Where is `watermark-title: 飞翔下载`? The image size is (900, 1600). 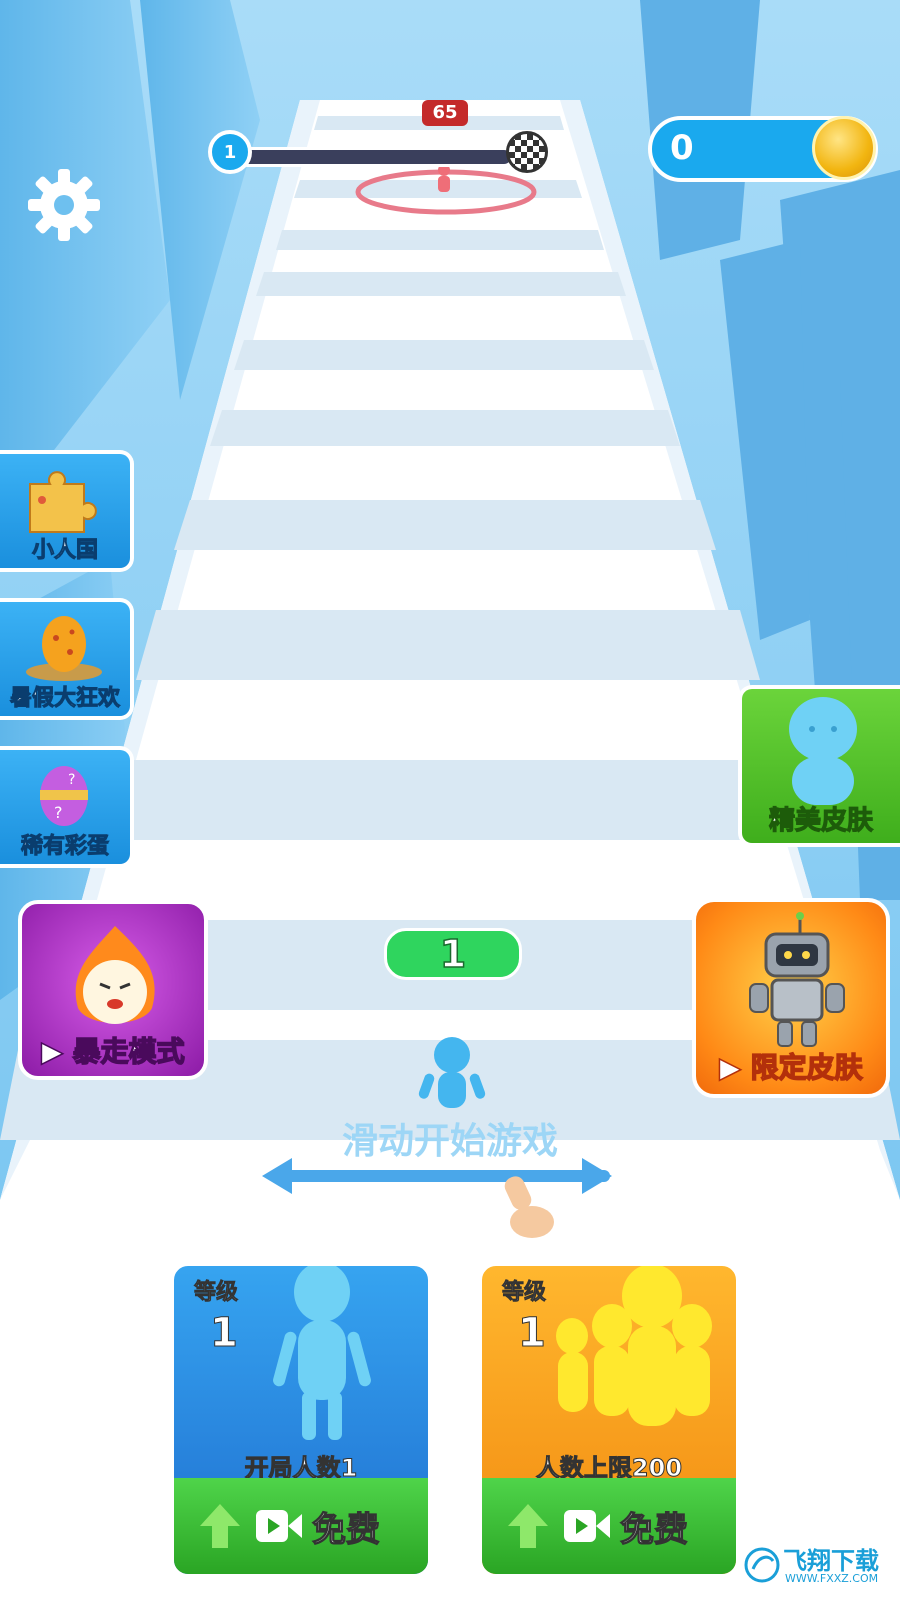 watermark-title: 飞翔下载 is located at coordinates (831, 1561).